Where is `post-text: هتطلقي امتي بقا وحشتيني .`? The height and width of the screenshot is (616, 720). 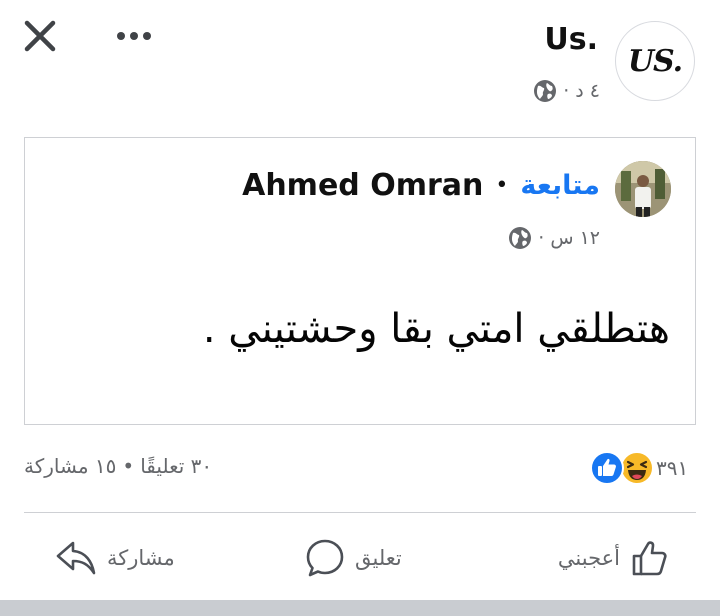 post-text: هتطلقي امتي بقا وحشتيني . is located at coordinates (436, 329).